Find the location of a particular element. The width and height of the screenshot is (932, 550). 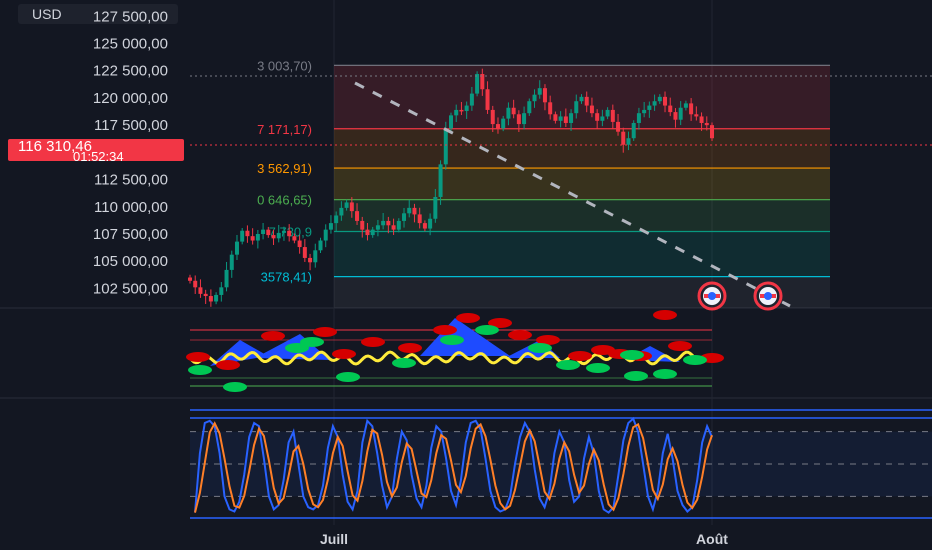

current-price-tag: 116 310,46 01:52:34 is located at coordinates (96, 151).